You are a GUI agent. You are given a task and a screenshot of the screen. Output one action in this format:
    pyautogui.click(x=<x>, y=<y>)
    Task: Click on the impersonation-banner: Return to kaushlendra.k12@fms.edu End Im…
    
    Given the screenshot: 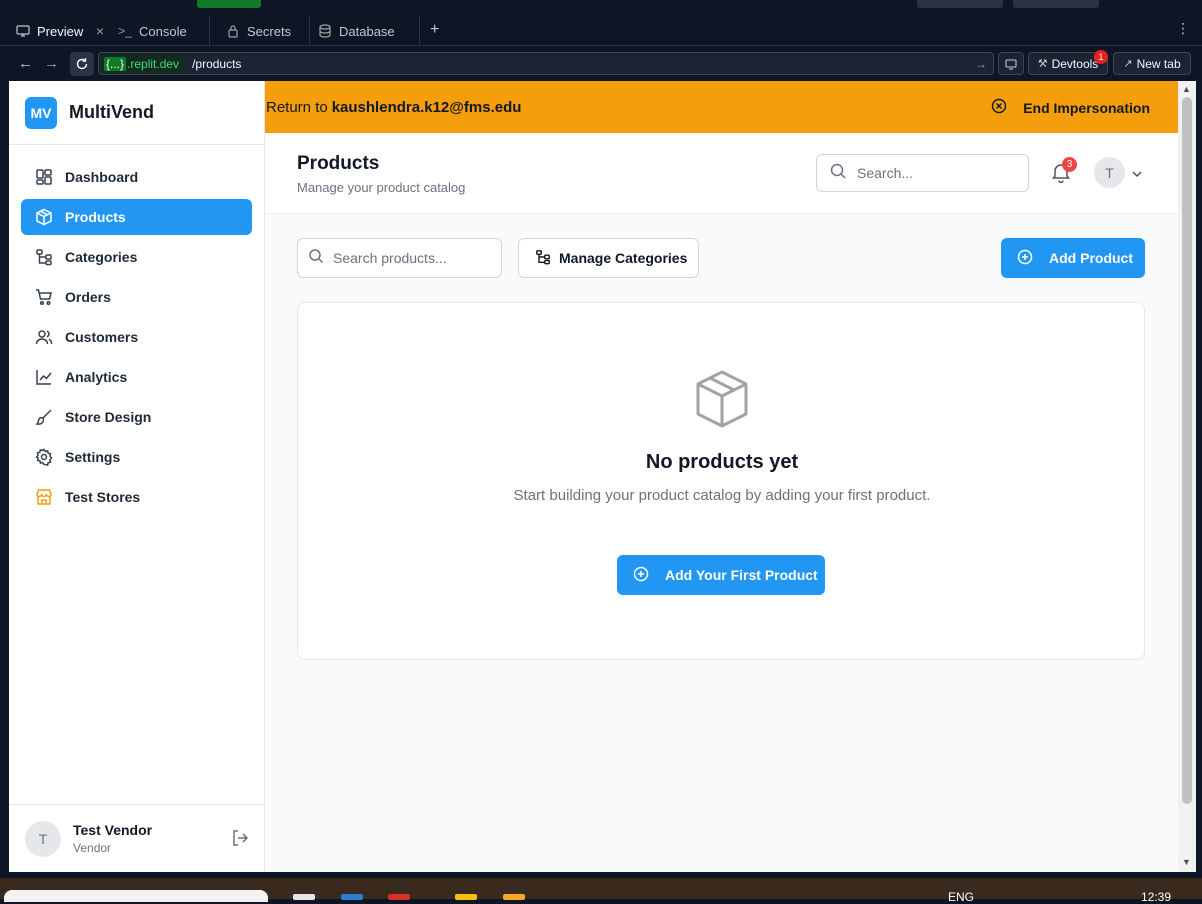 What is the action you would take?
    pyautogui.click(x=721, y=107)
    